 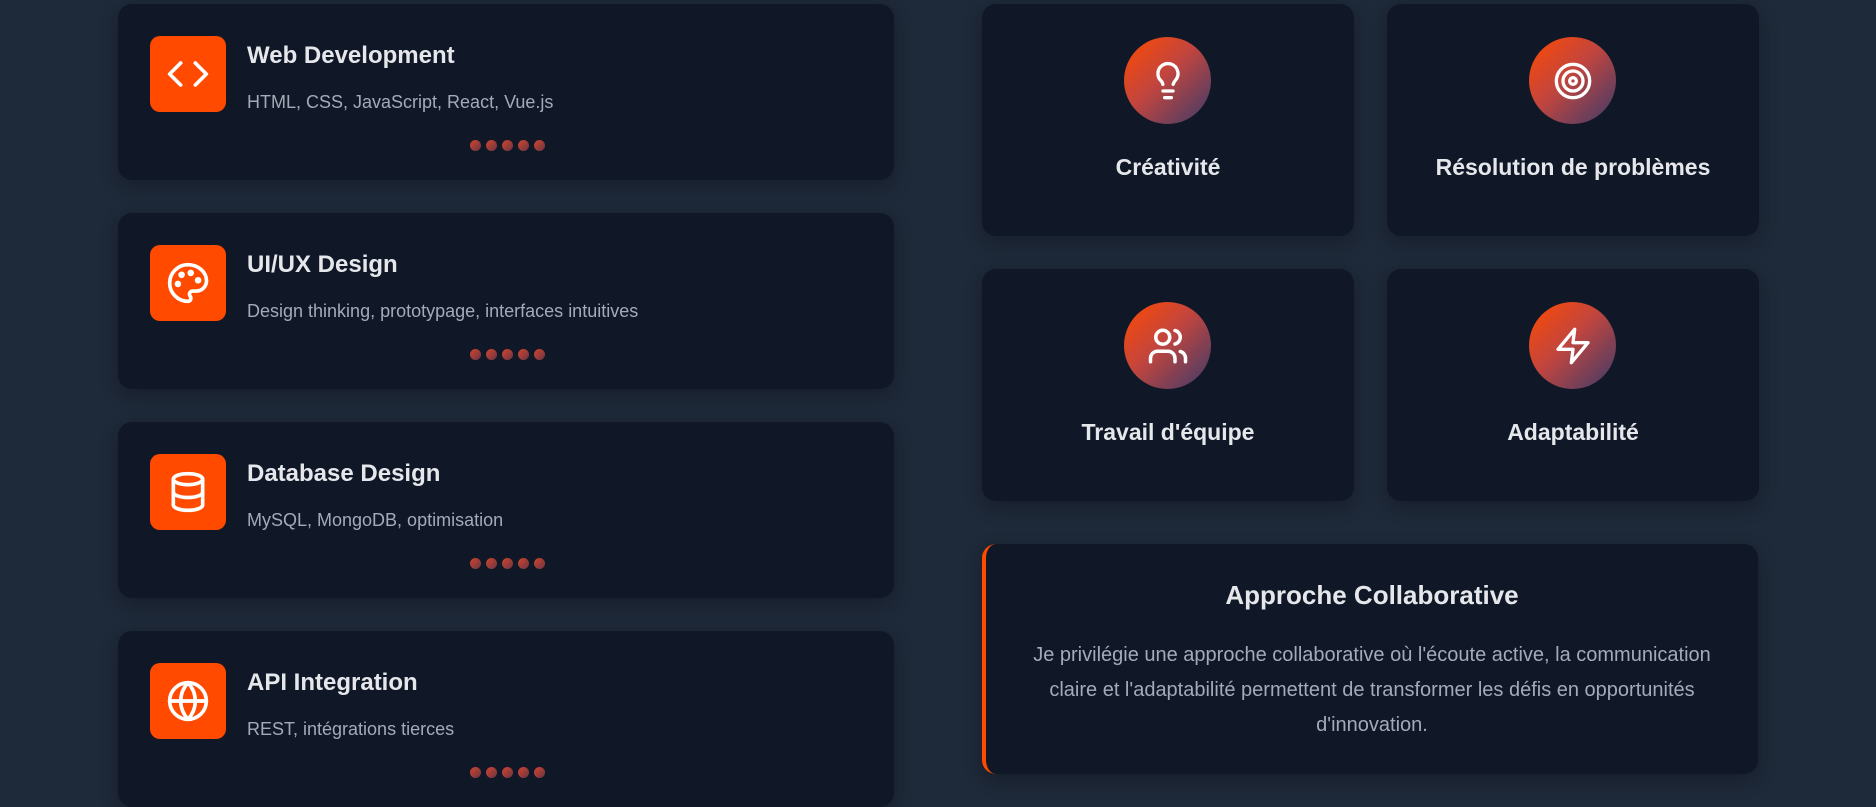 What do you see at coordinates (1572, 80) in the screenshot?
I see `target-icon` at bounding box center [1572, 80].